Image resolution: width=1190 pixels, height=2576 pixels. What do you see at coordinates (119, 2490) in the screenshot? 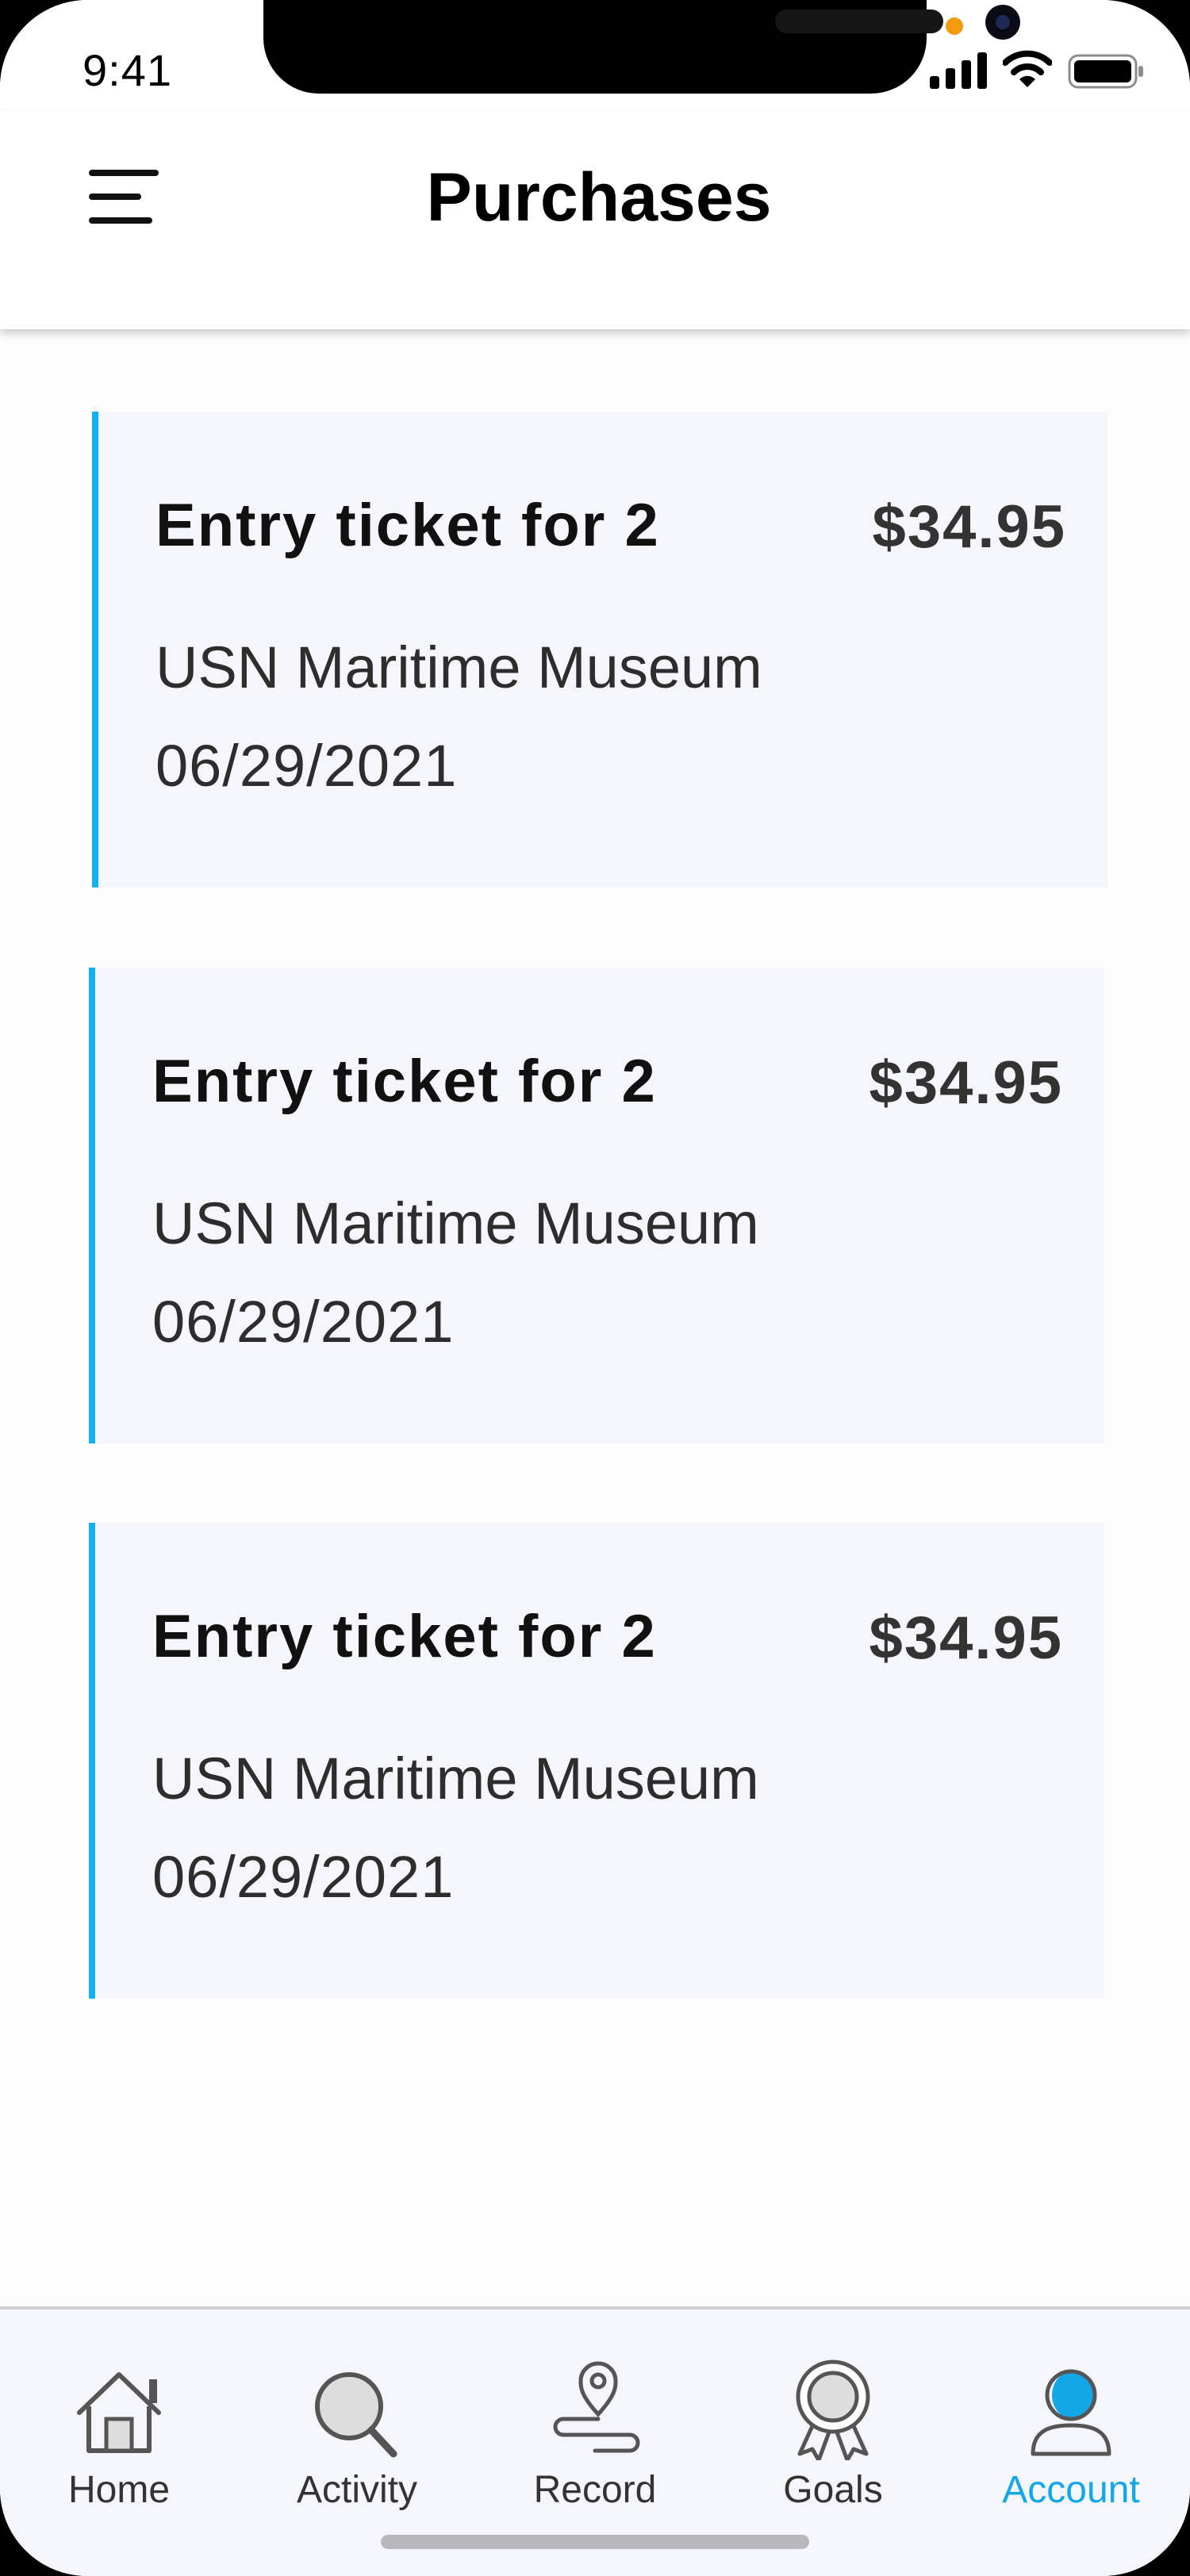
I see `tab-label: Home` at bounding box center [119, 2490].